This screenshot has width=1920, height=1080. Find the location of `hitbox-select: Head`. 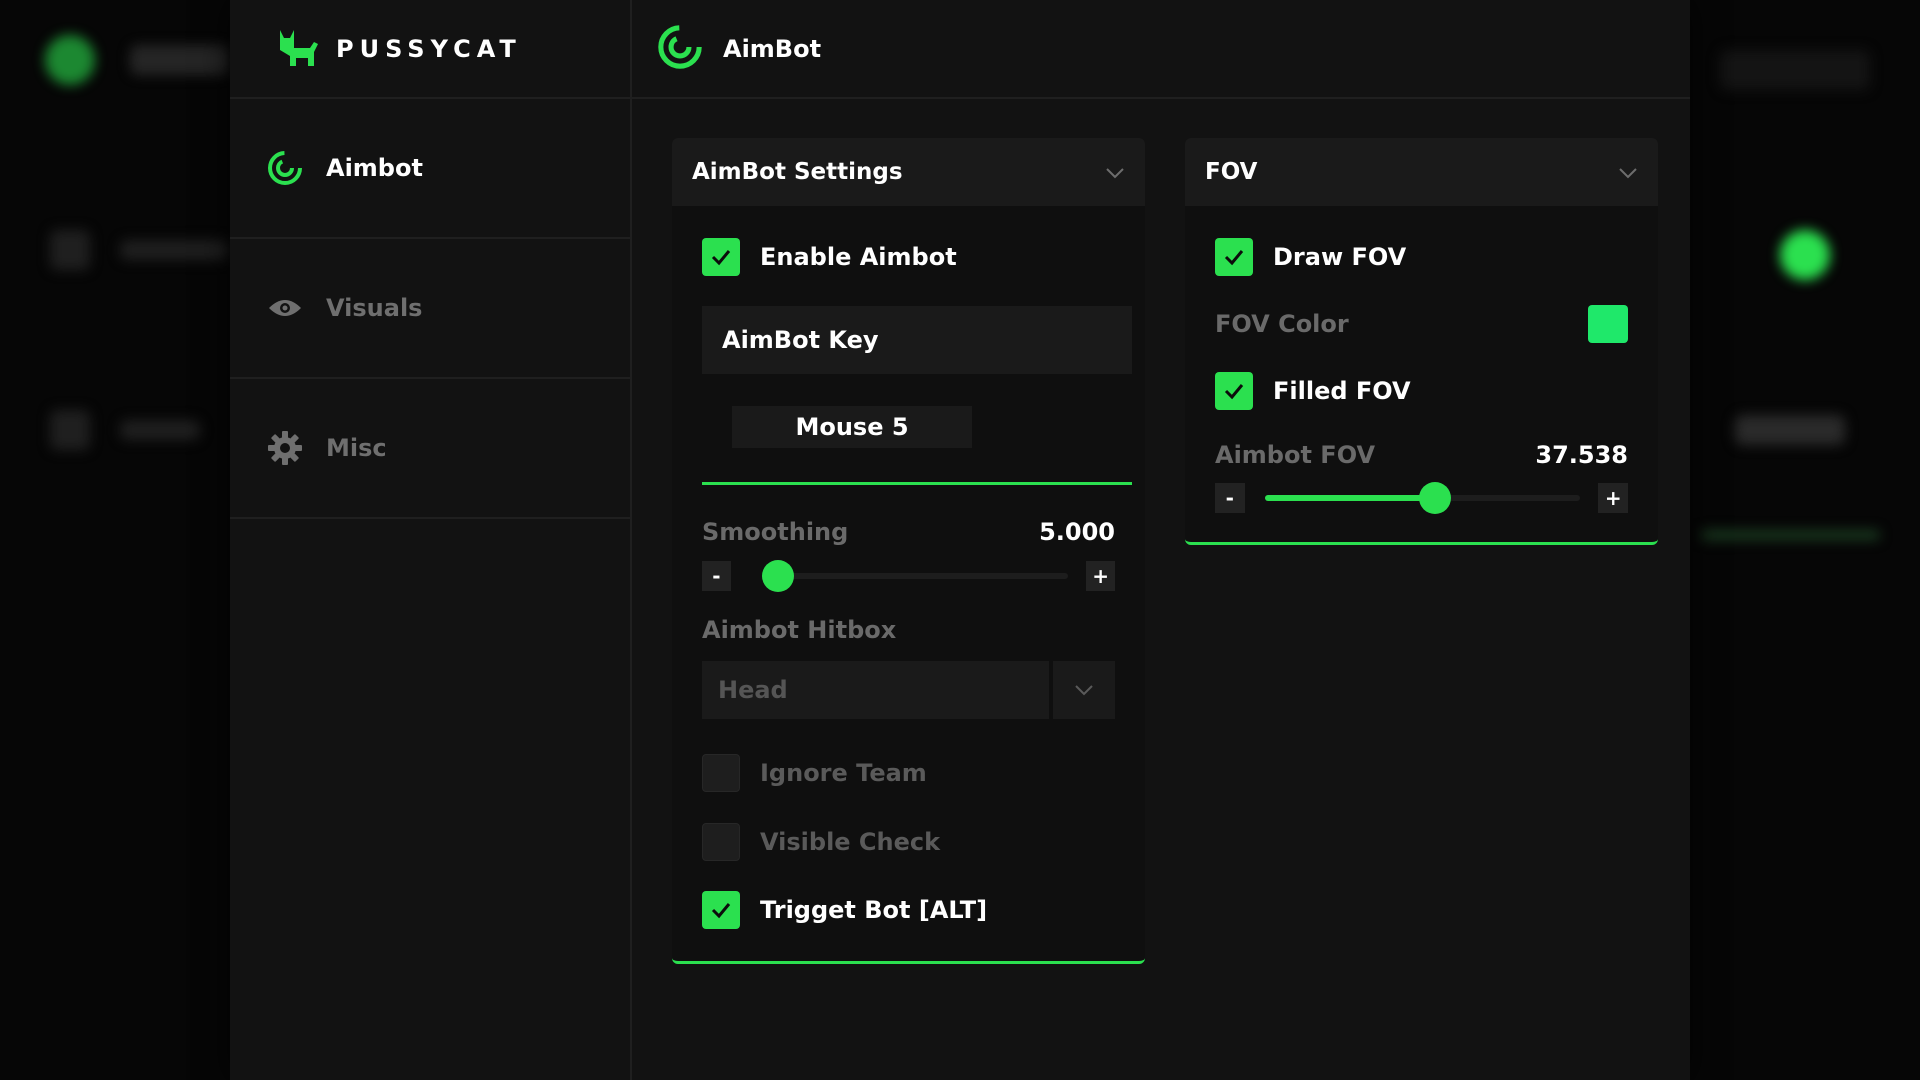

hitbox-select: Head is located at coordinates (908, 690).